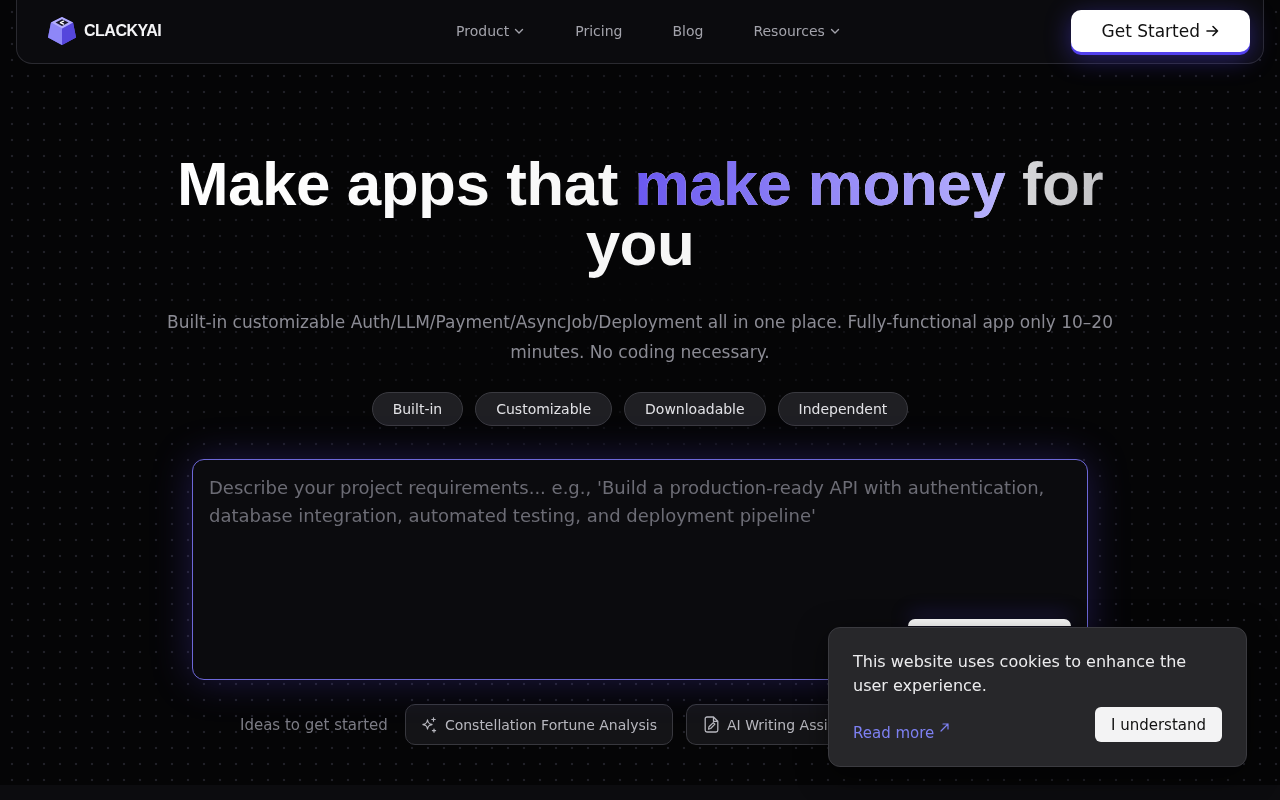  Describe the element at coordinates (314, 724) in the screenshot. I see `ideas-label: Ideas to get started` at that location.